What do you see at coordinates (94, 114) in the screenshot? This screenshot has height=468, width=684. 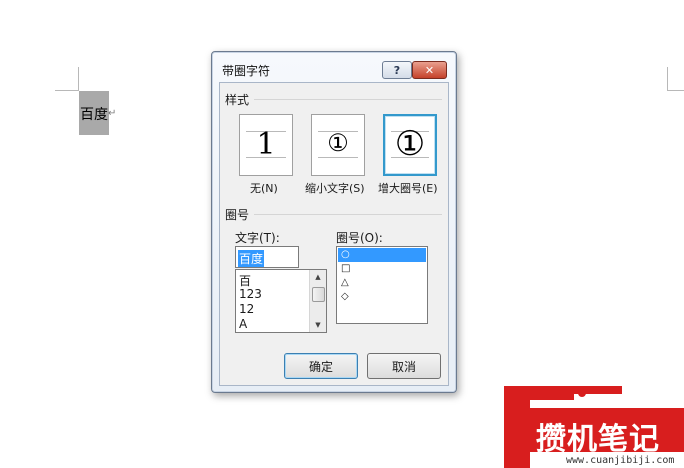 I see `document-selected-text: 百度` at bounding box center [94, 114].